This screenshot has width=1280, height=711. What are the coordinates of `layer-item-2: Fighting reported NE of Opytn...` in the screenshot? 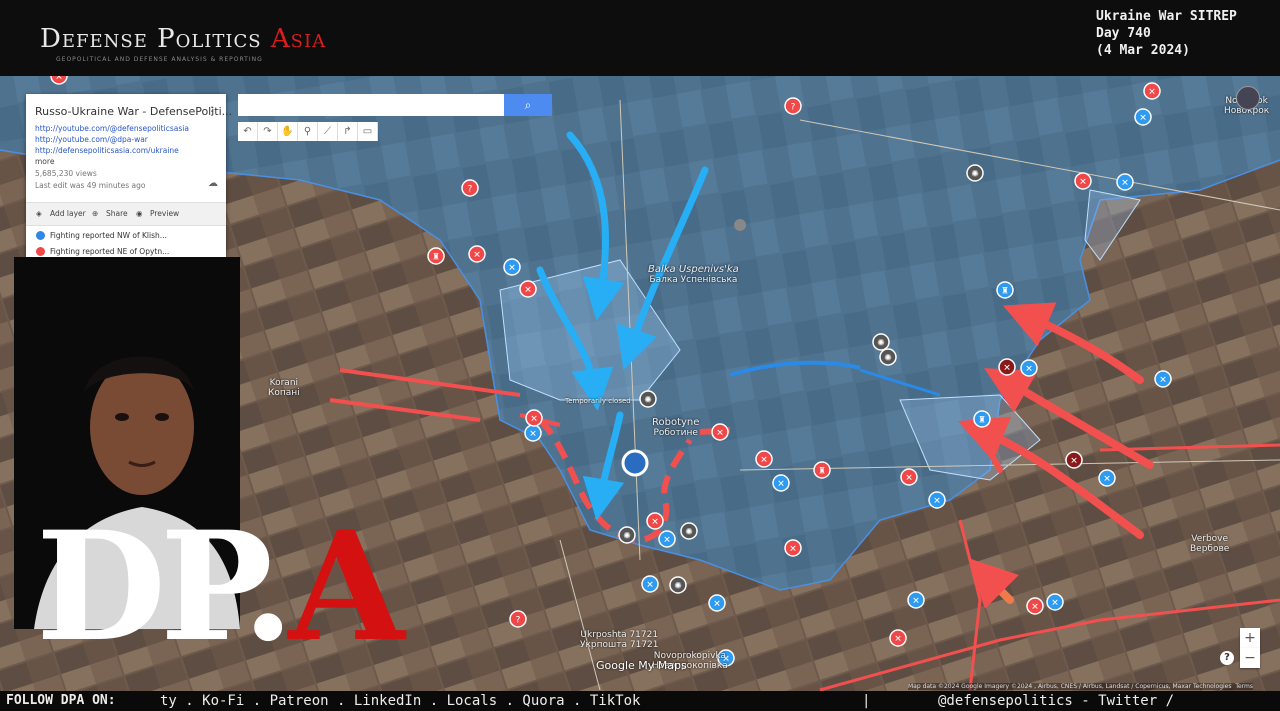 It's located at (109, 251).